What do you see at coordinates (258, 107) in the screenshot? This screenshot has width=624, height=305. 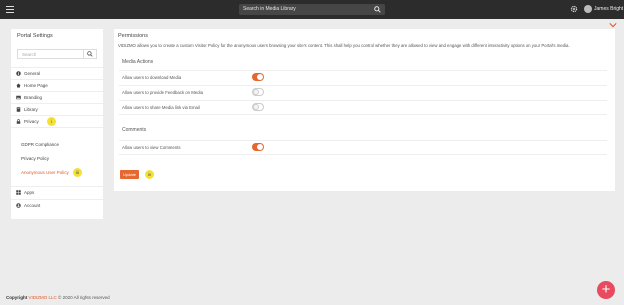 I see `share-email-toggle` at bounding box center [258, 107].